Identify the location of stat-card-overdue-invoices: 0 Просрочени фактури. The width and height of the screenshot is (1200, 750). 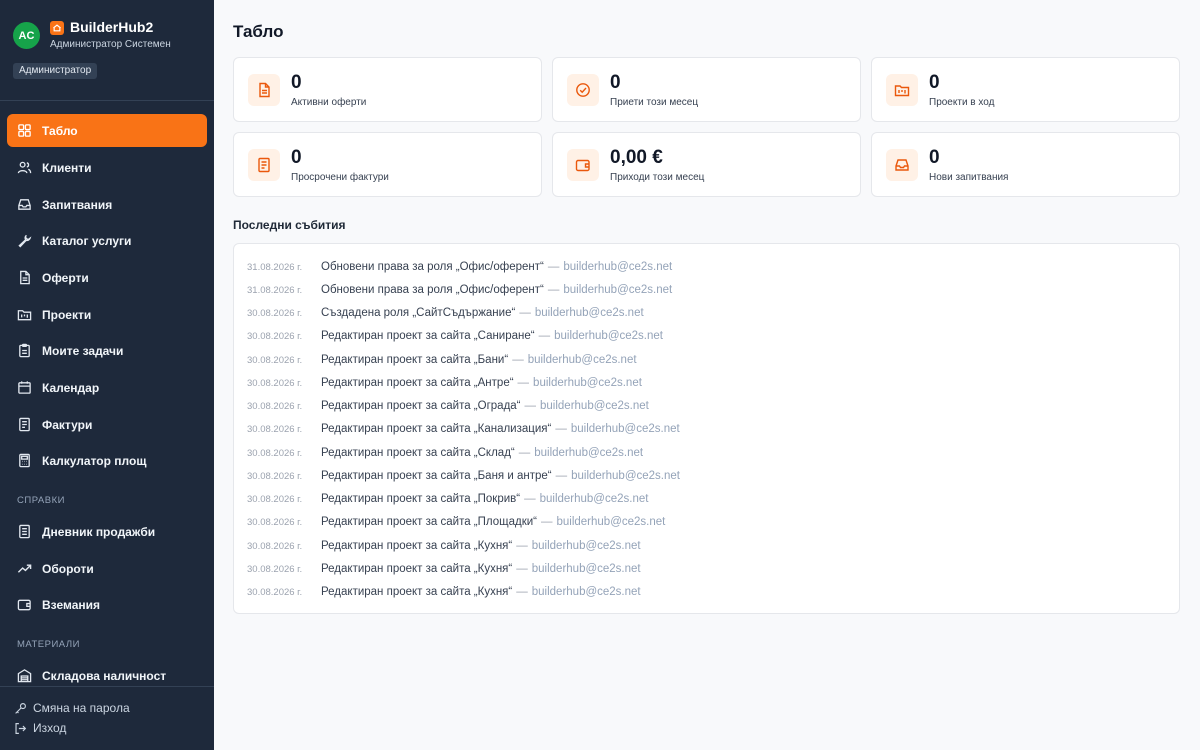
(387, 164).